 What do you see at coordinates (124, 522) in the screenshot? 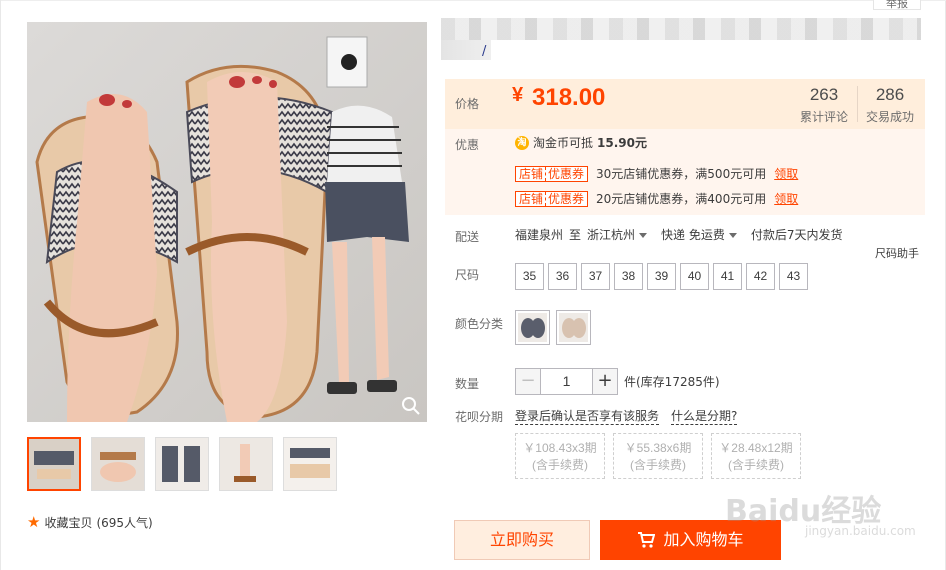
I see `favorite-count: (695人气)` at bounding box center [124, 522].